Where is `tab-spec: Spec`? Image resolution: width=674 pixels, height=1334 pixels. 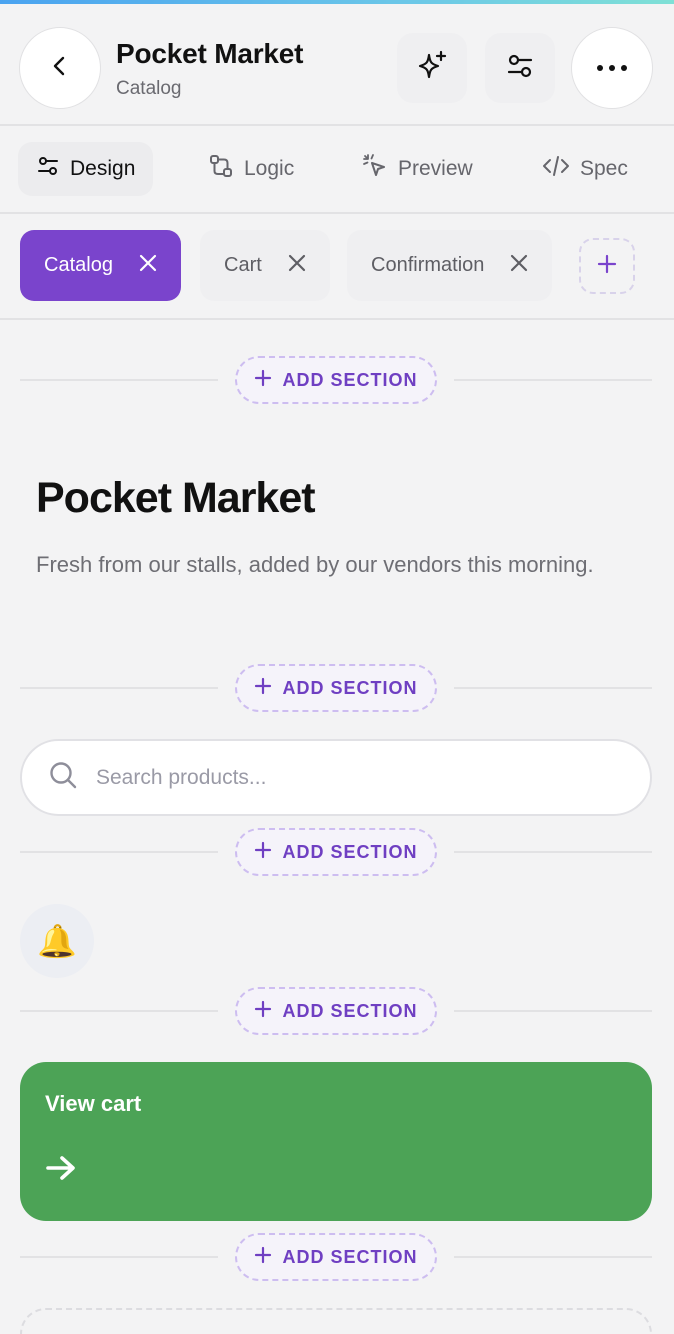
tab-spec: Spec is located at coordinates (585, 169).